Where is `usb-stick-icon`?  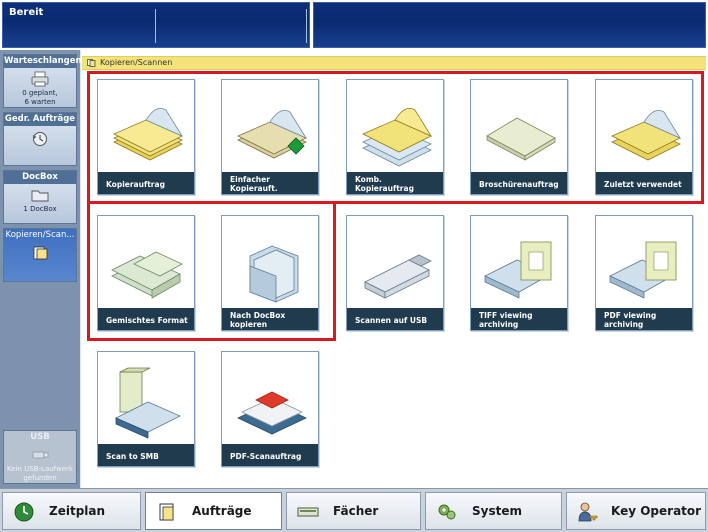 usb-stick-icon is located at coordinates (398, 276).